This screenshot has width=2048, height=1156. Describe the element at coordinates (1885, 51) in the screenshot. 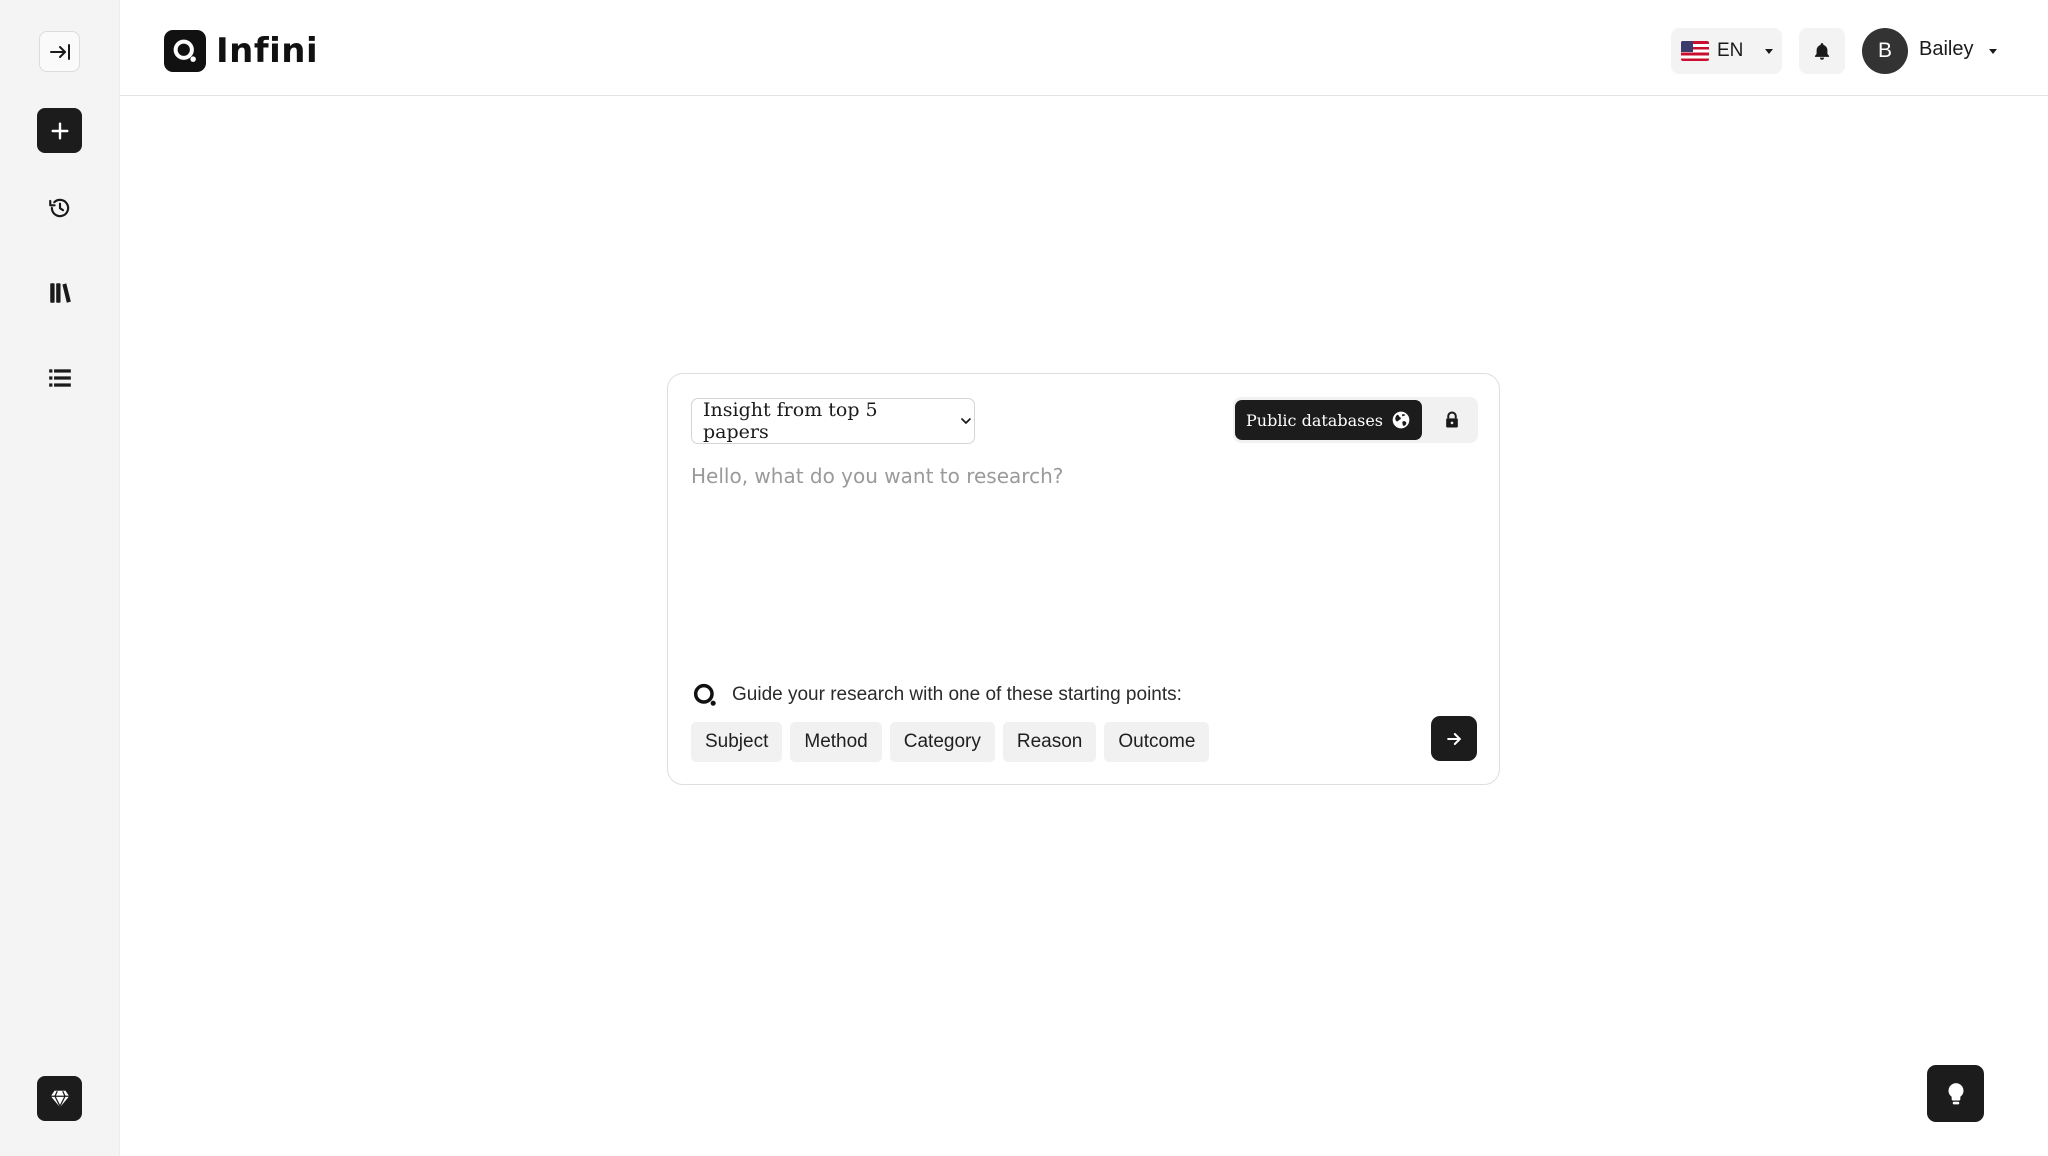

I see `user-avatar: B` at that location.